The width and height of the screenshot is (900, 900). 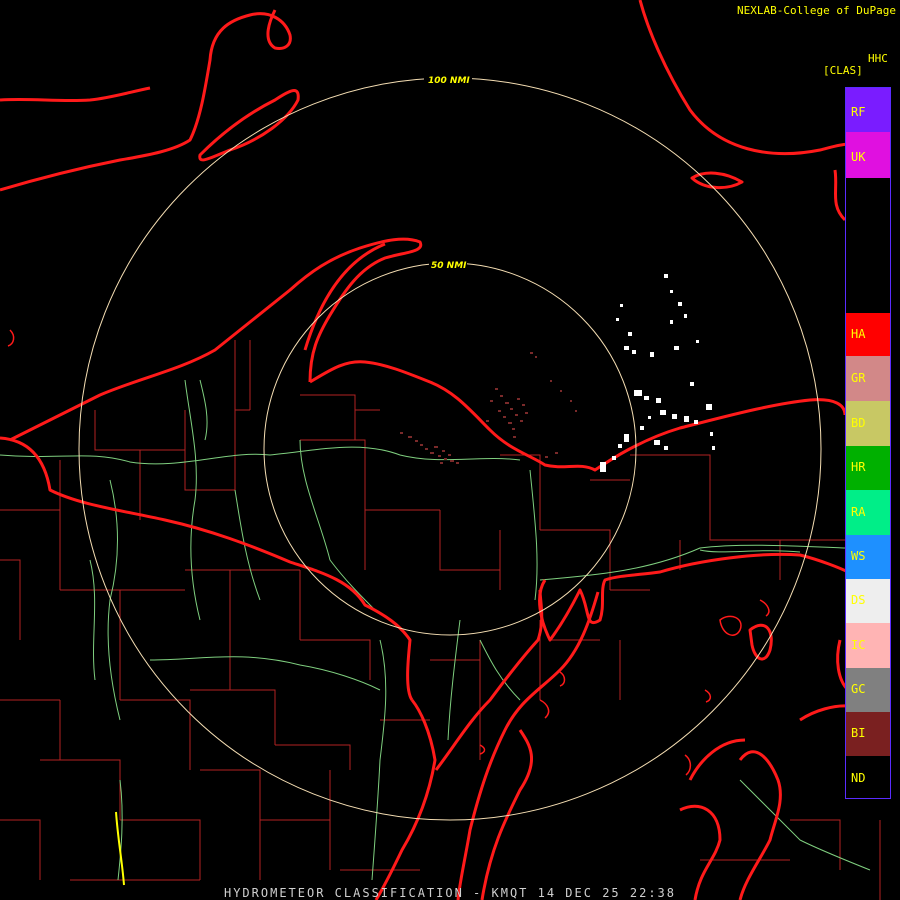 I want to click on legend-label-uk: UK, so click(x=858, y=157).